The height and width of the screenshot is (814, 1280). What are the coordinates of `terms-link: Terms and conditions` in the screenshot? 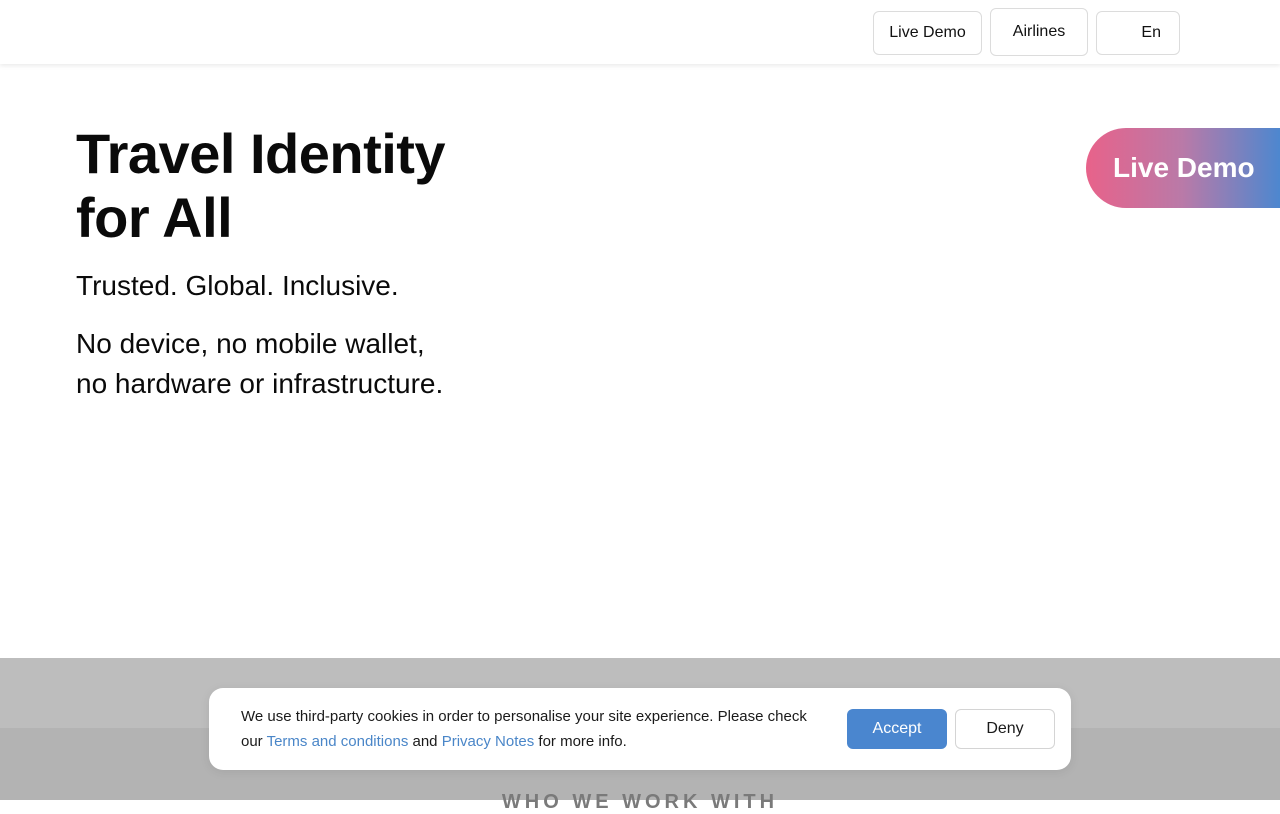 It's located at (338, 741).